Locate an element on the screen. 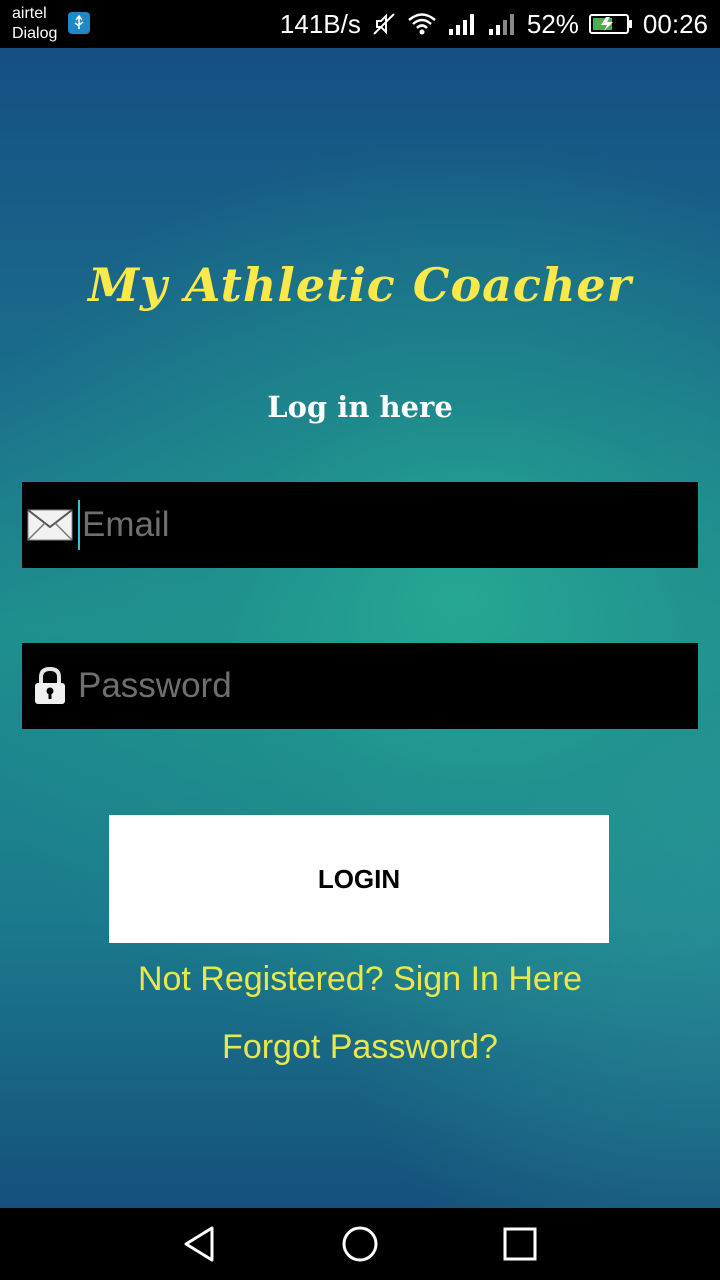  password-input is located at coordinates (388, 686).